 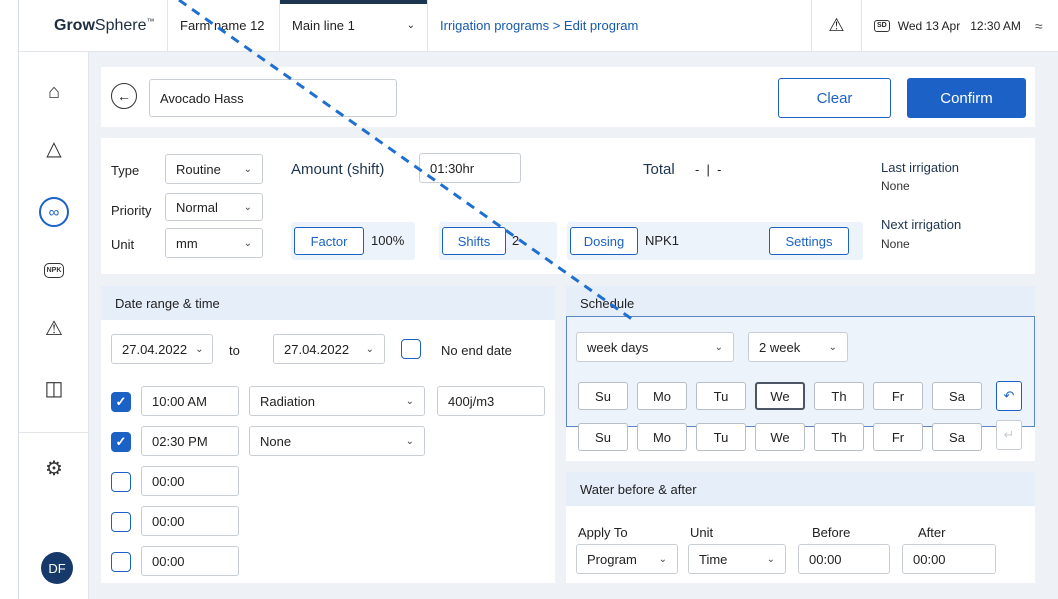 I want to click on type-label: Type, so click(x=125, y=170).